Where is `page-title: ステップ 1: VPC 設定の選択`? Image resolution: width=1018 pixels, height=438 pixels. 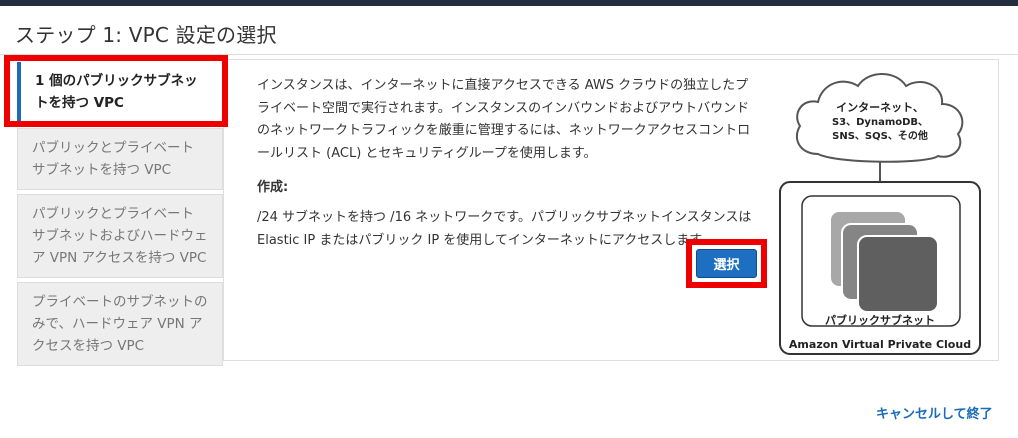 page-title: ステップ 1: VPC 設定の選択 is located at coordinates (146, 35).